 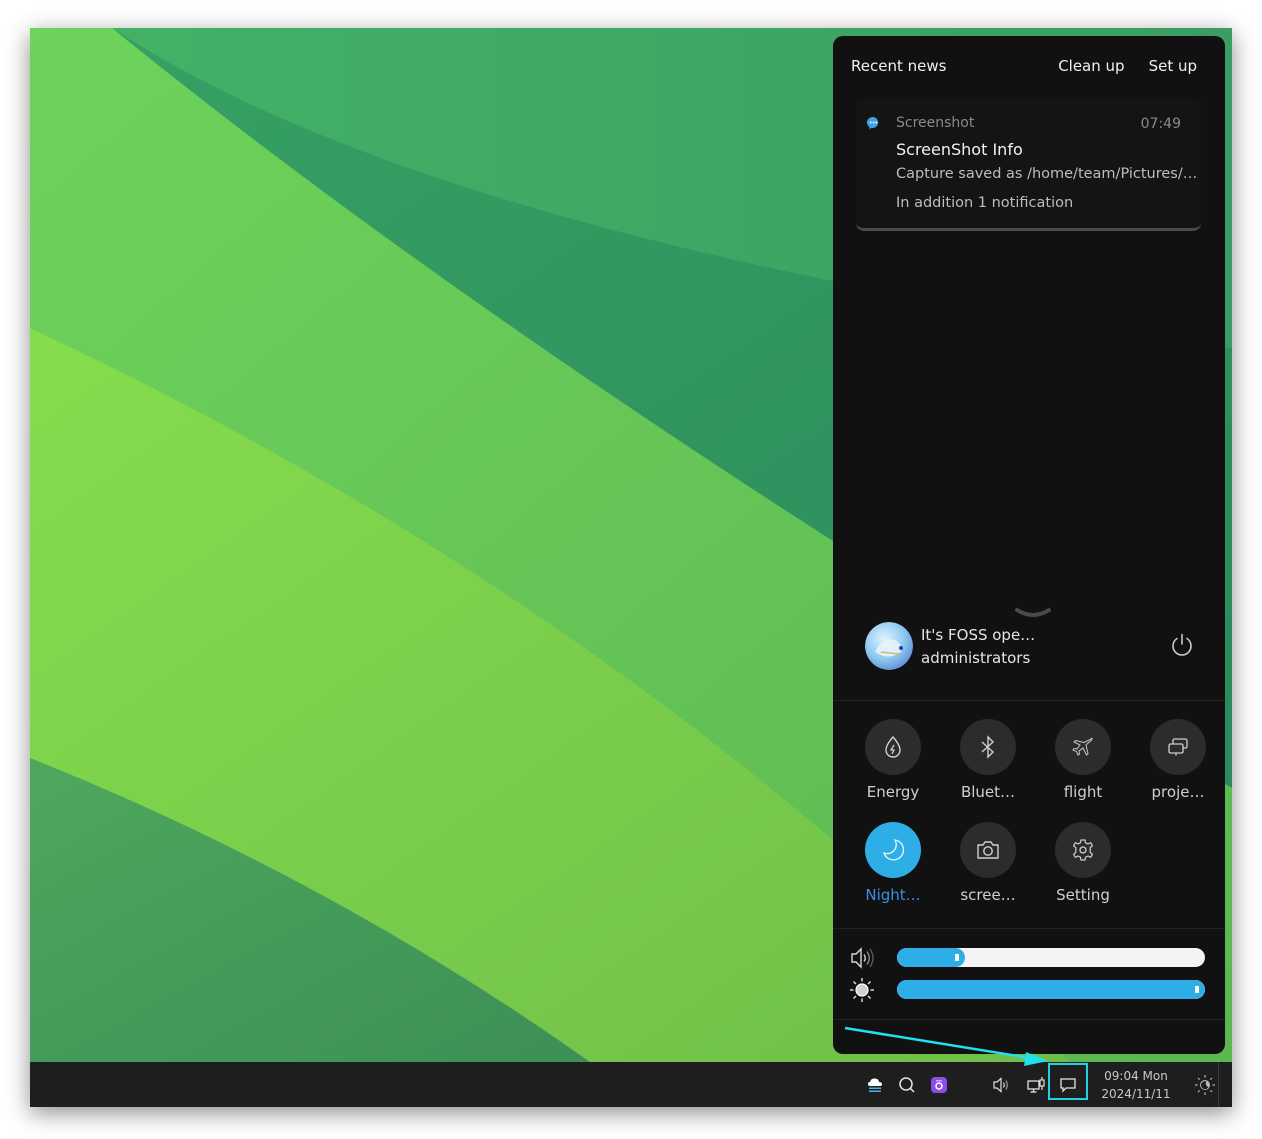 What do you see at coordinates (1218, 1084) in the screenshot?
I see `taskbar-divider` at bounding box center [1218, 1084].